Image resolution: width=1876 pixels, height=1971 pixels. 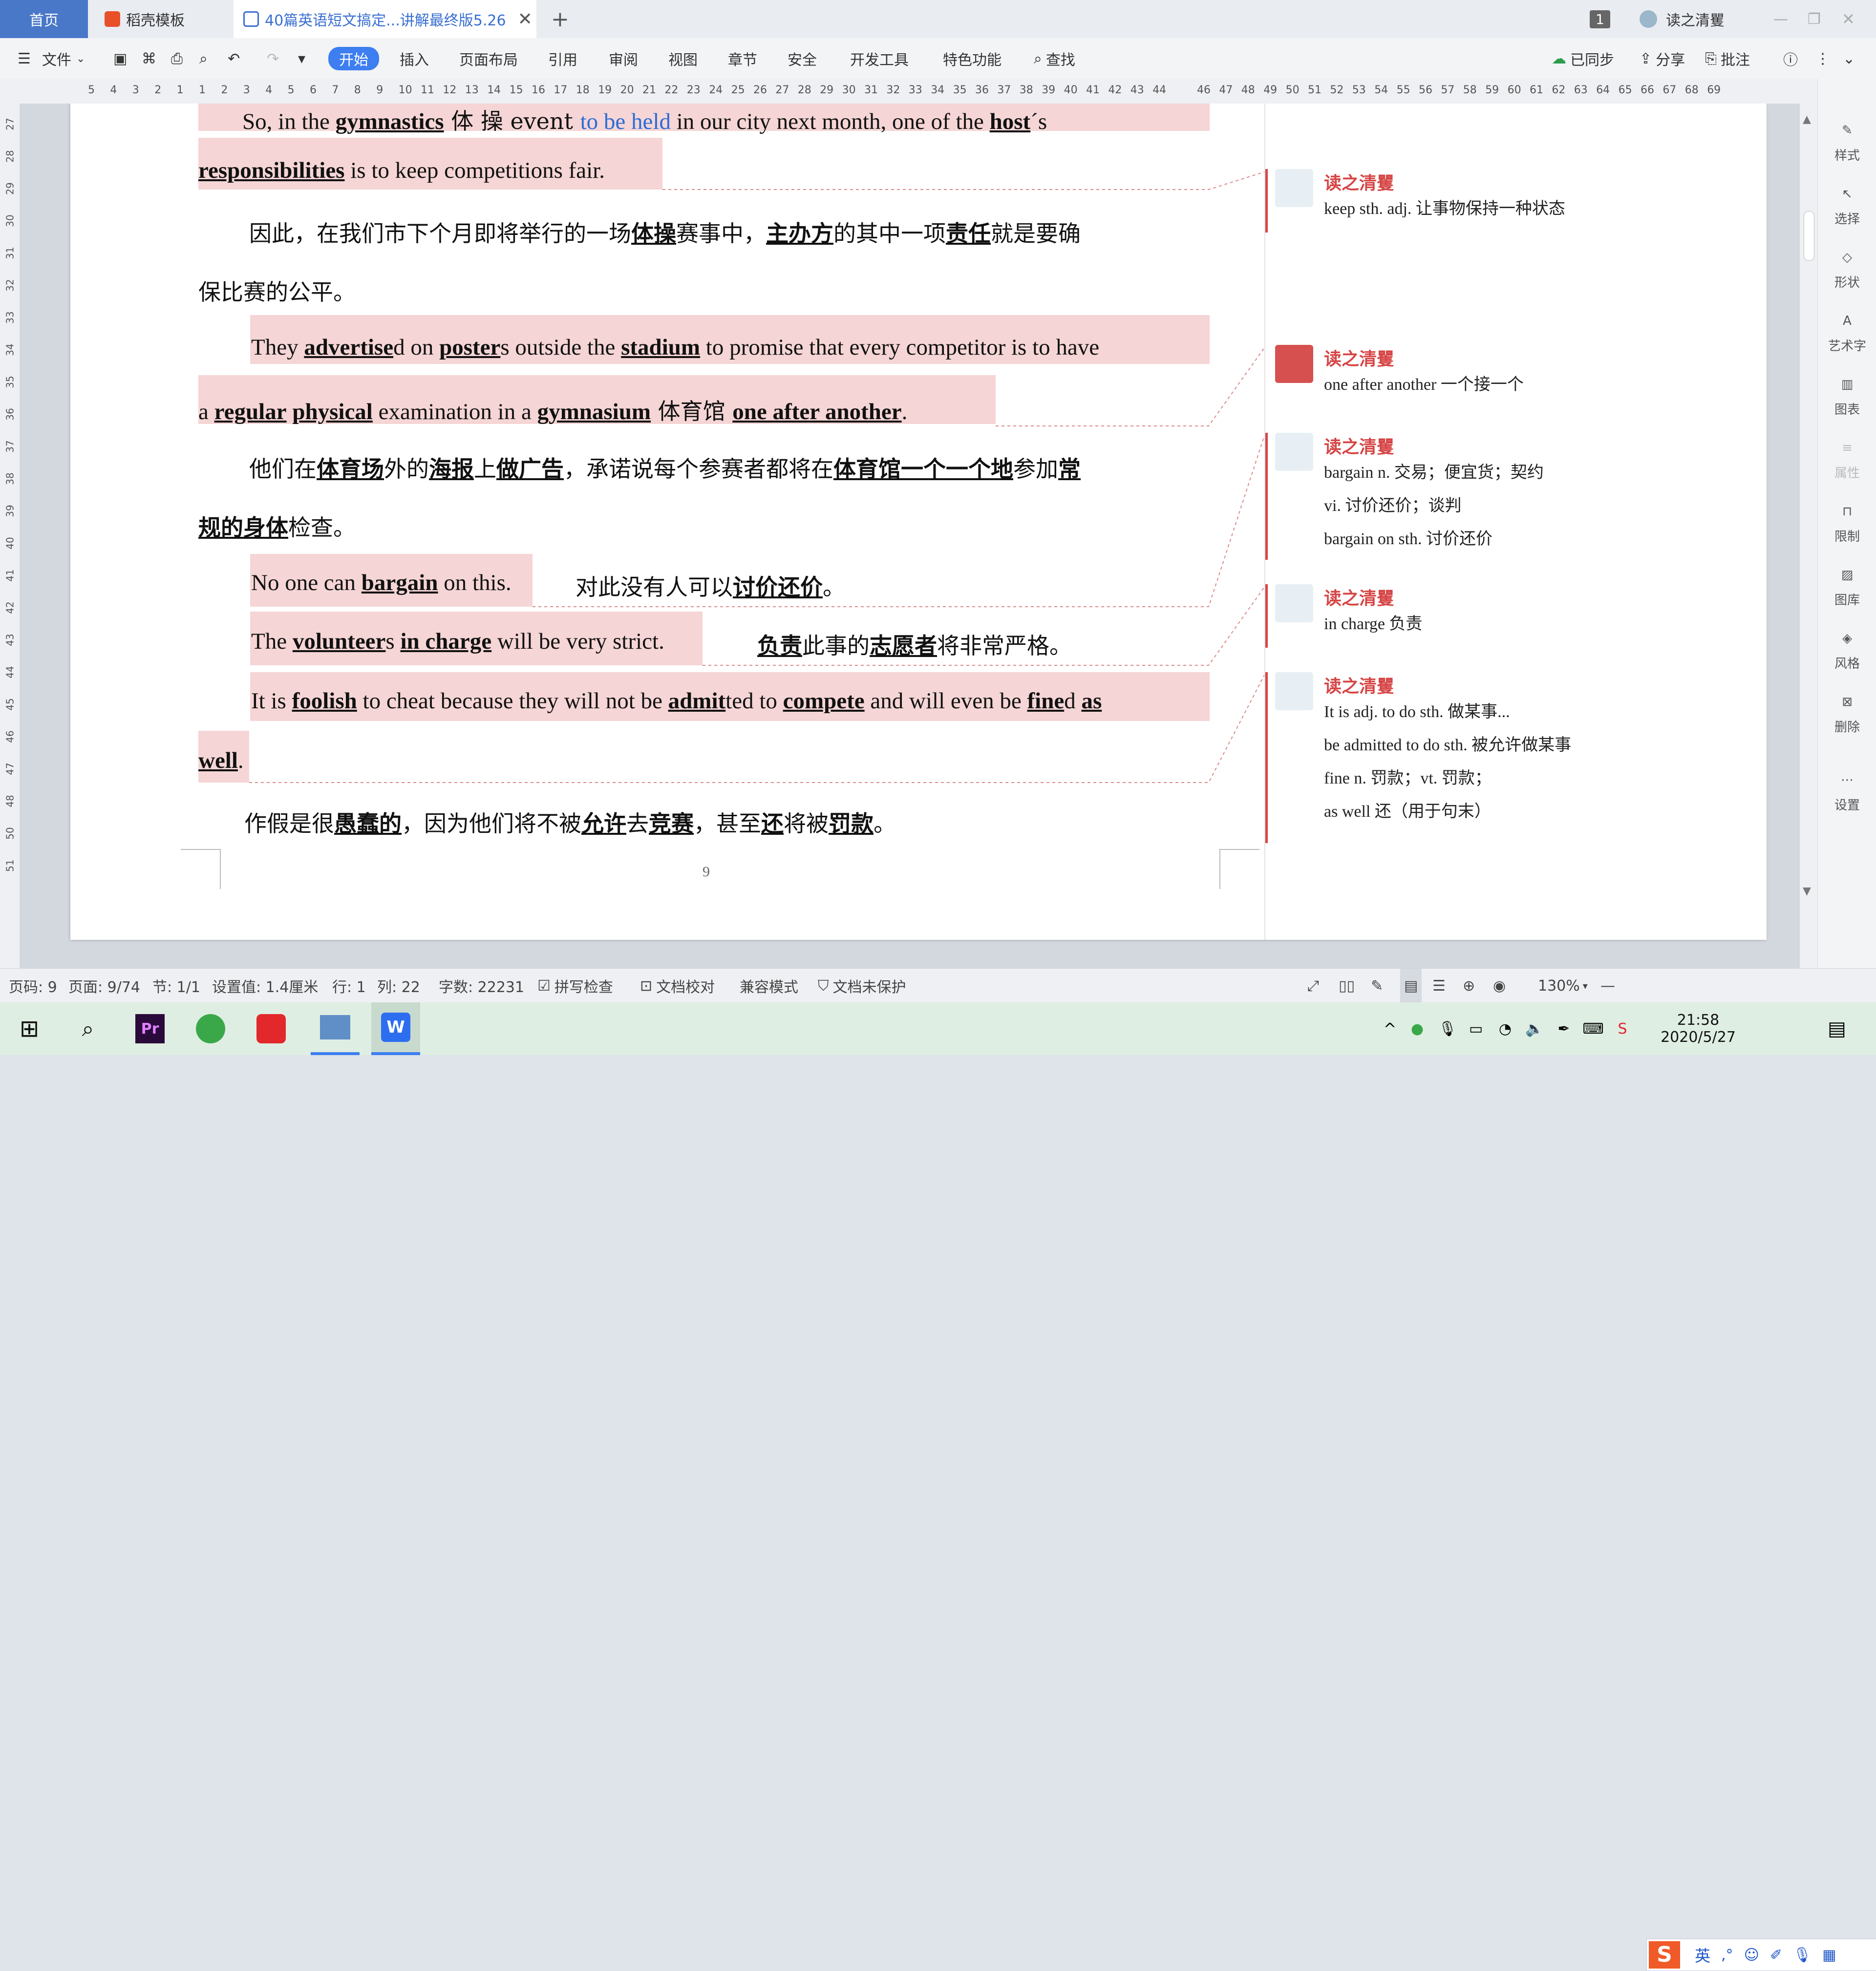 What do you see at coordinates (1377, 986) in the screenshot?
I see `edit-mode-icon: ✎` at bounding box center [1377, 986].